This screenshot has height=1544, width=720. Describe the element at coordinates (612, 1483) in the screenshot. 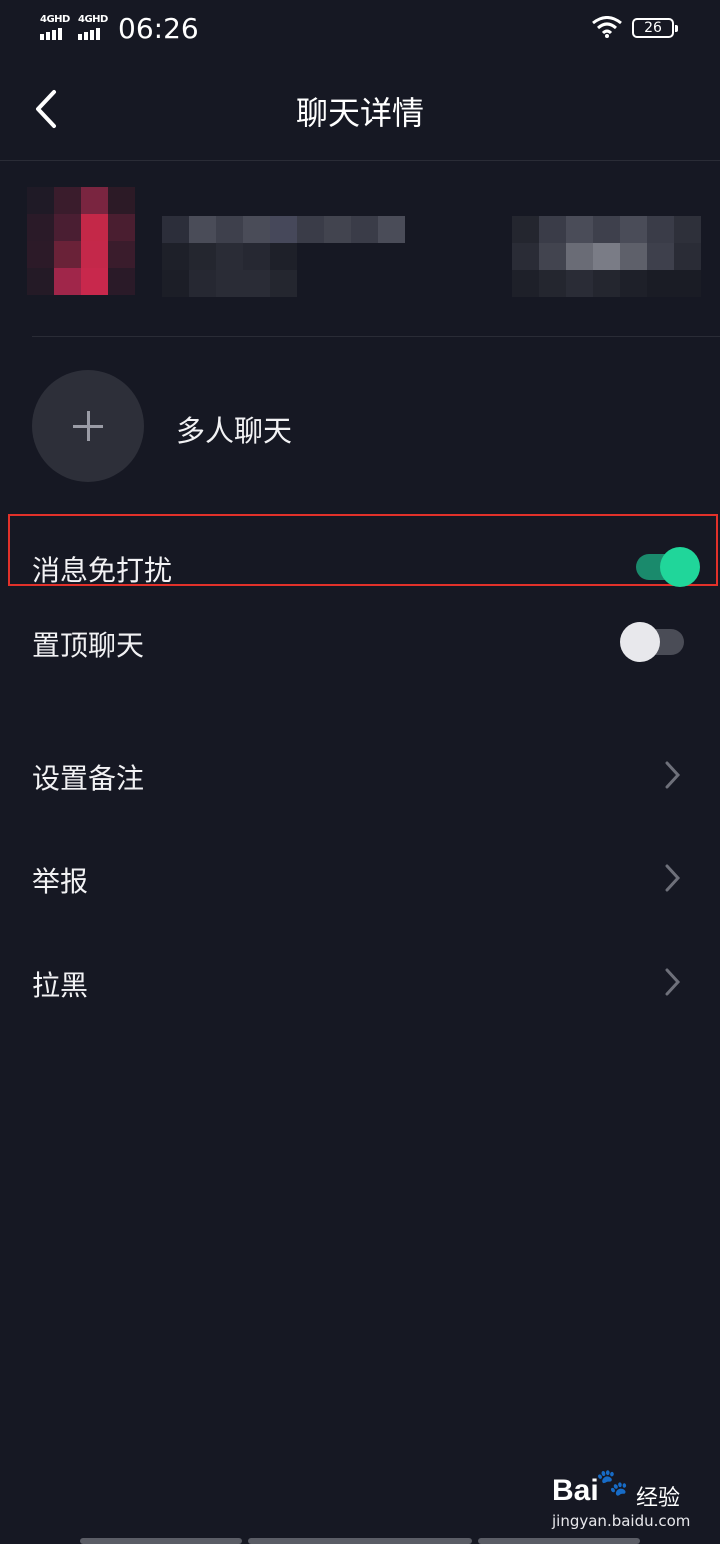

I see `paw-icon: 🐾` at that location.